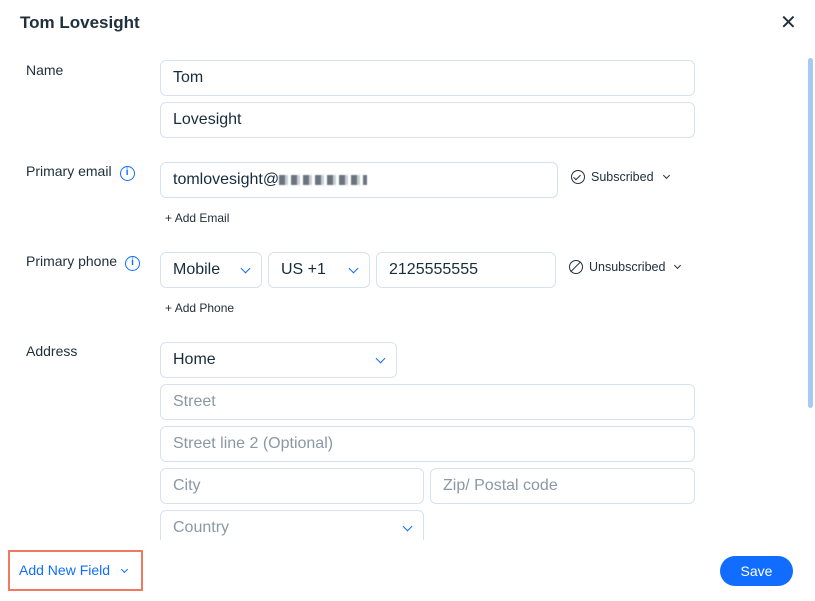 Image resolution: width=815 pixels, height=601 pixels. What do you see at coordinates (292, 486) in the screenshot?
I see `city-input: City` at bounding box center [292, 486].